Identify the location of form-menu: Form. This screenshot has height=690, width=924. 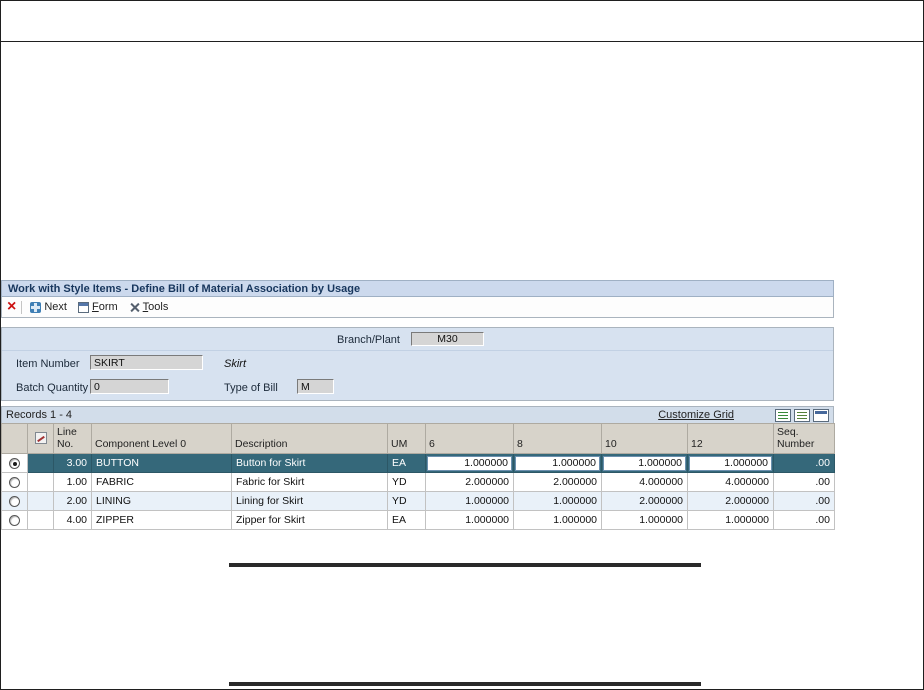
(98, 307).